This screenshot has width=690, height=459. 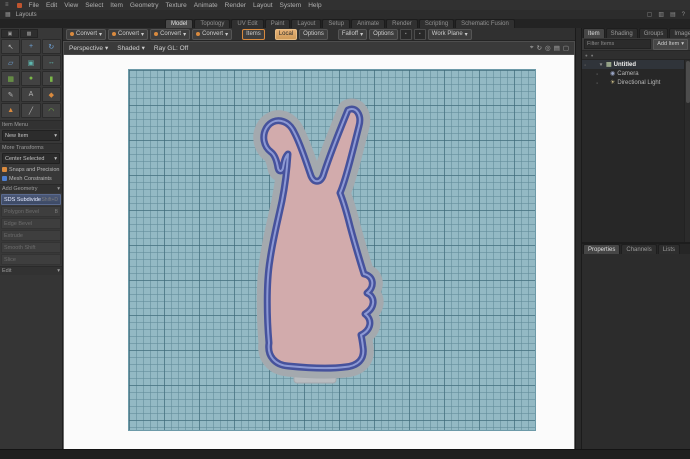 What do you see at coordinates (636, 73) in the screenshot?
I see `scene-item-camera: ● ◉ Camera` at bounding box center [636, 73].